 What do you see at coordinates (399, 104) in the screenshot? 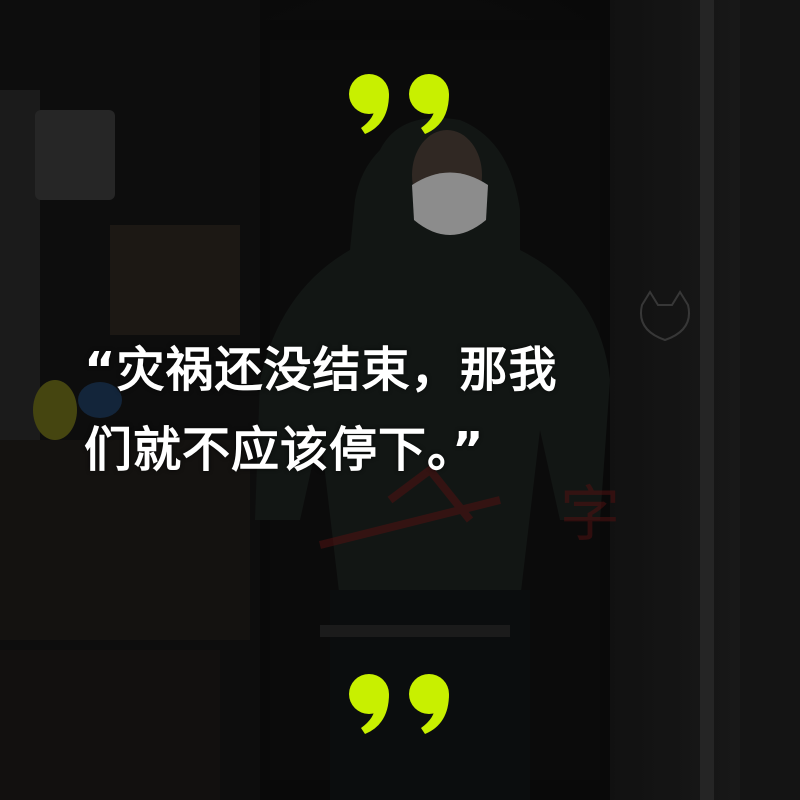
I see `open-quote-icon` at bounding box center [399, 104].